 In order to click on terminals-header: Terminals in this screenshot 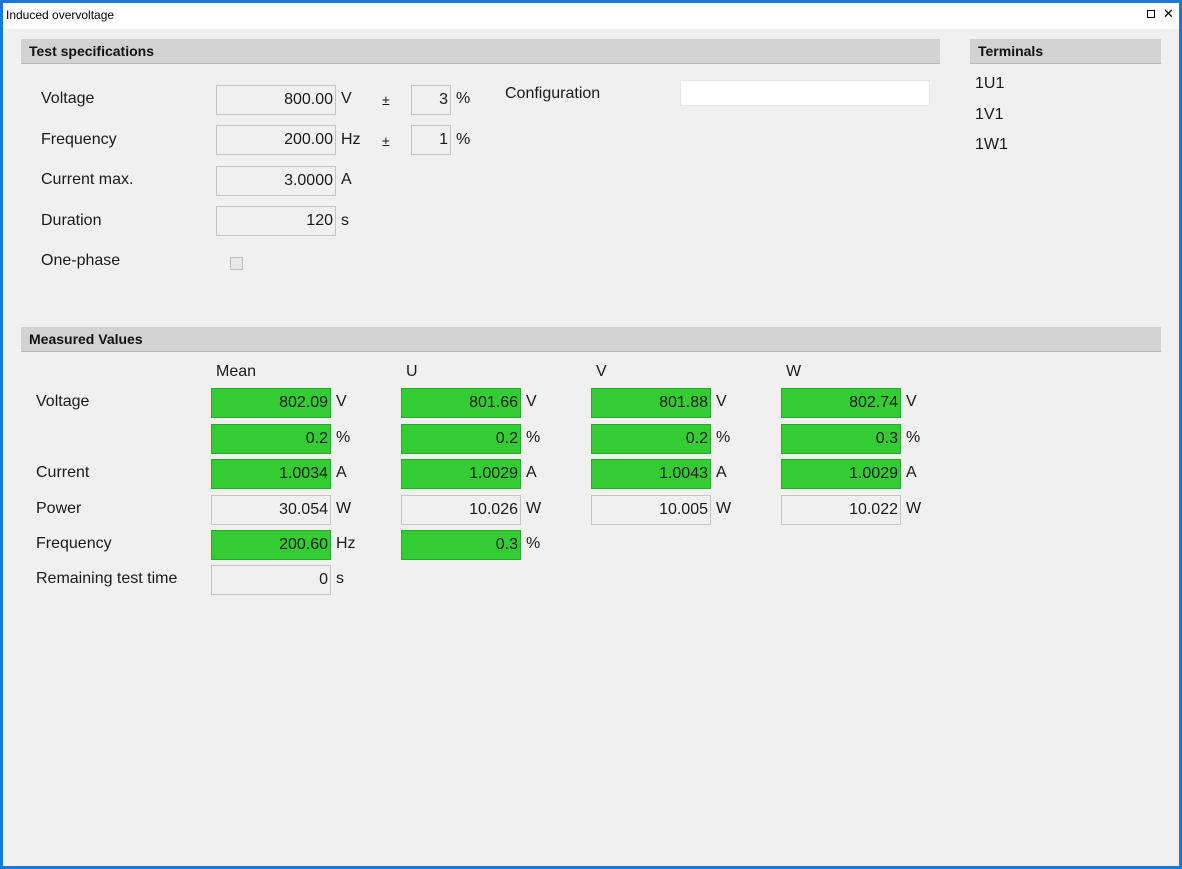, I will do `click(1065, 51)`.